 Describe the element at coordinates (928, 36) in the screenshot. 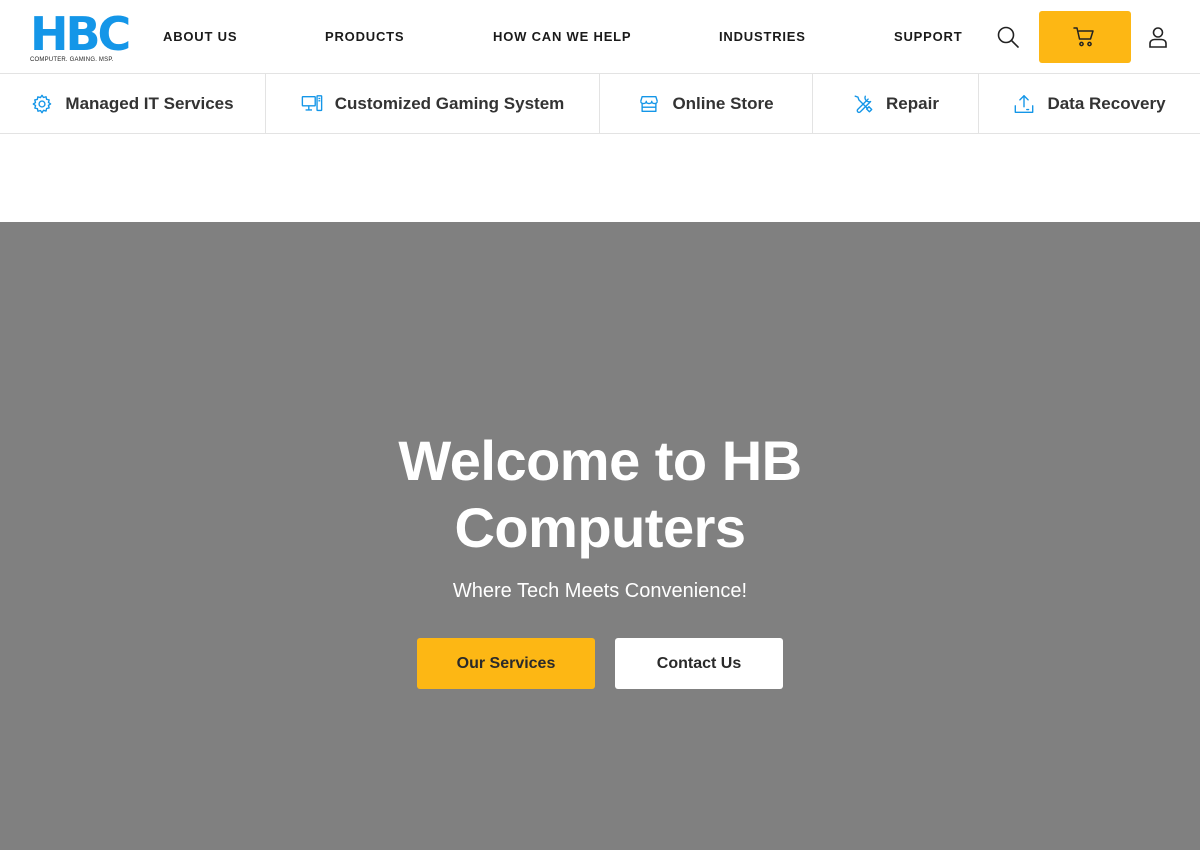

I see `nav-support: SUPPORT` at that location.